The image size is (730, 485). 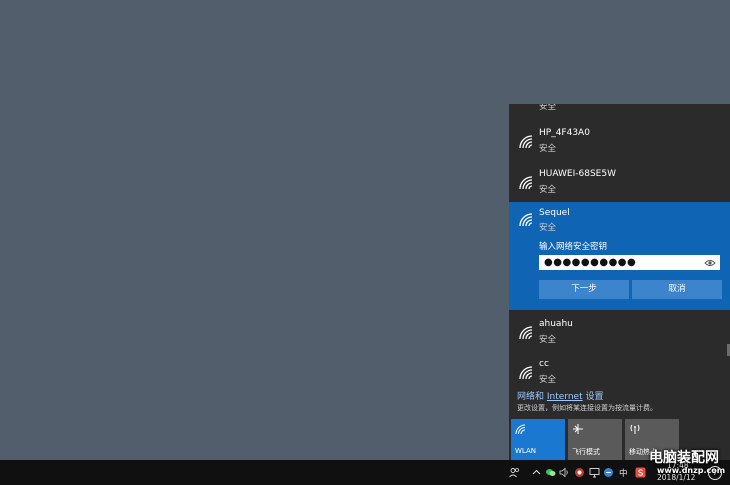 I want to click on next-button: 下一步, so click(x=584, y=289).